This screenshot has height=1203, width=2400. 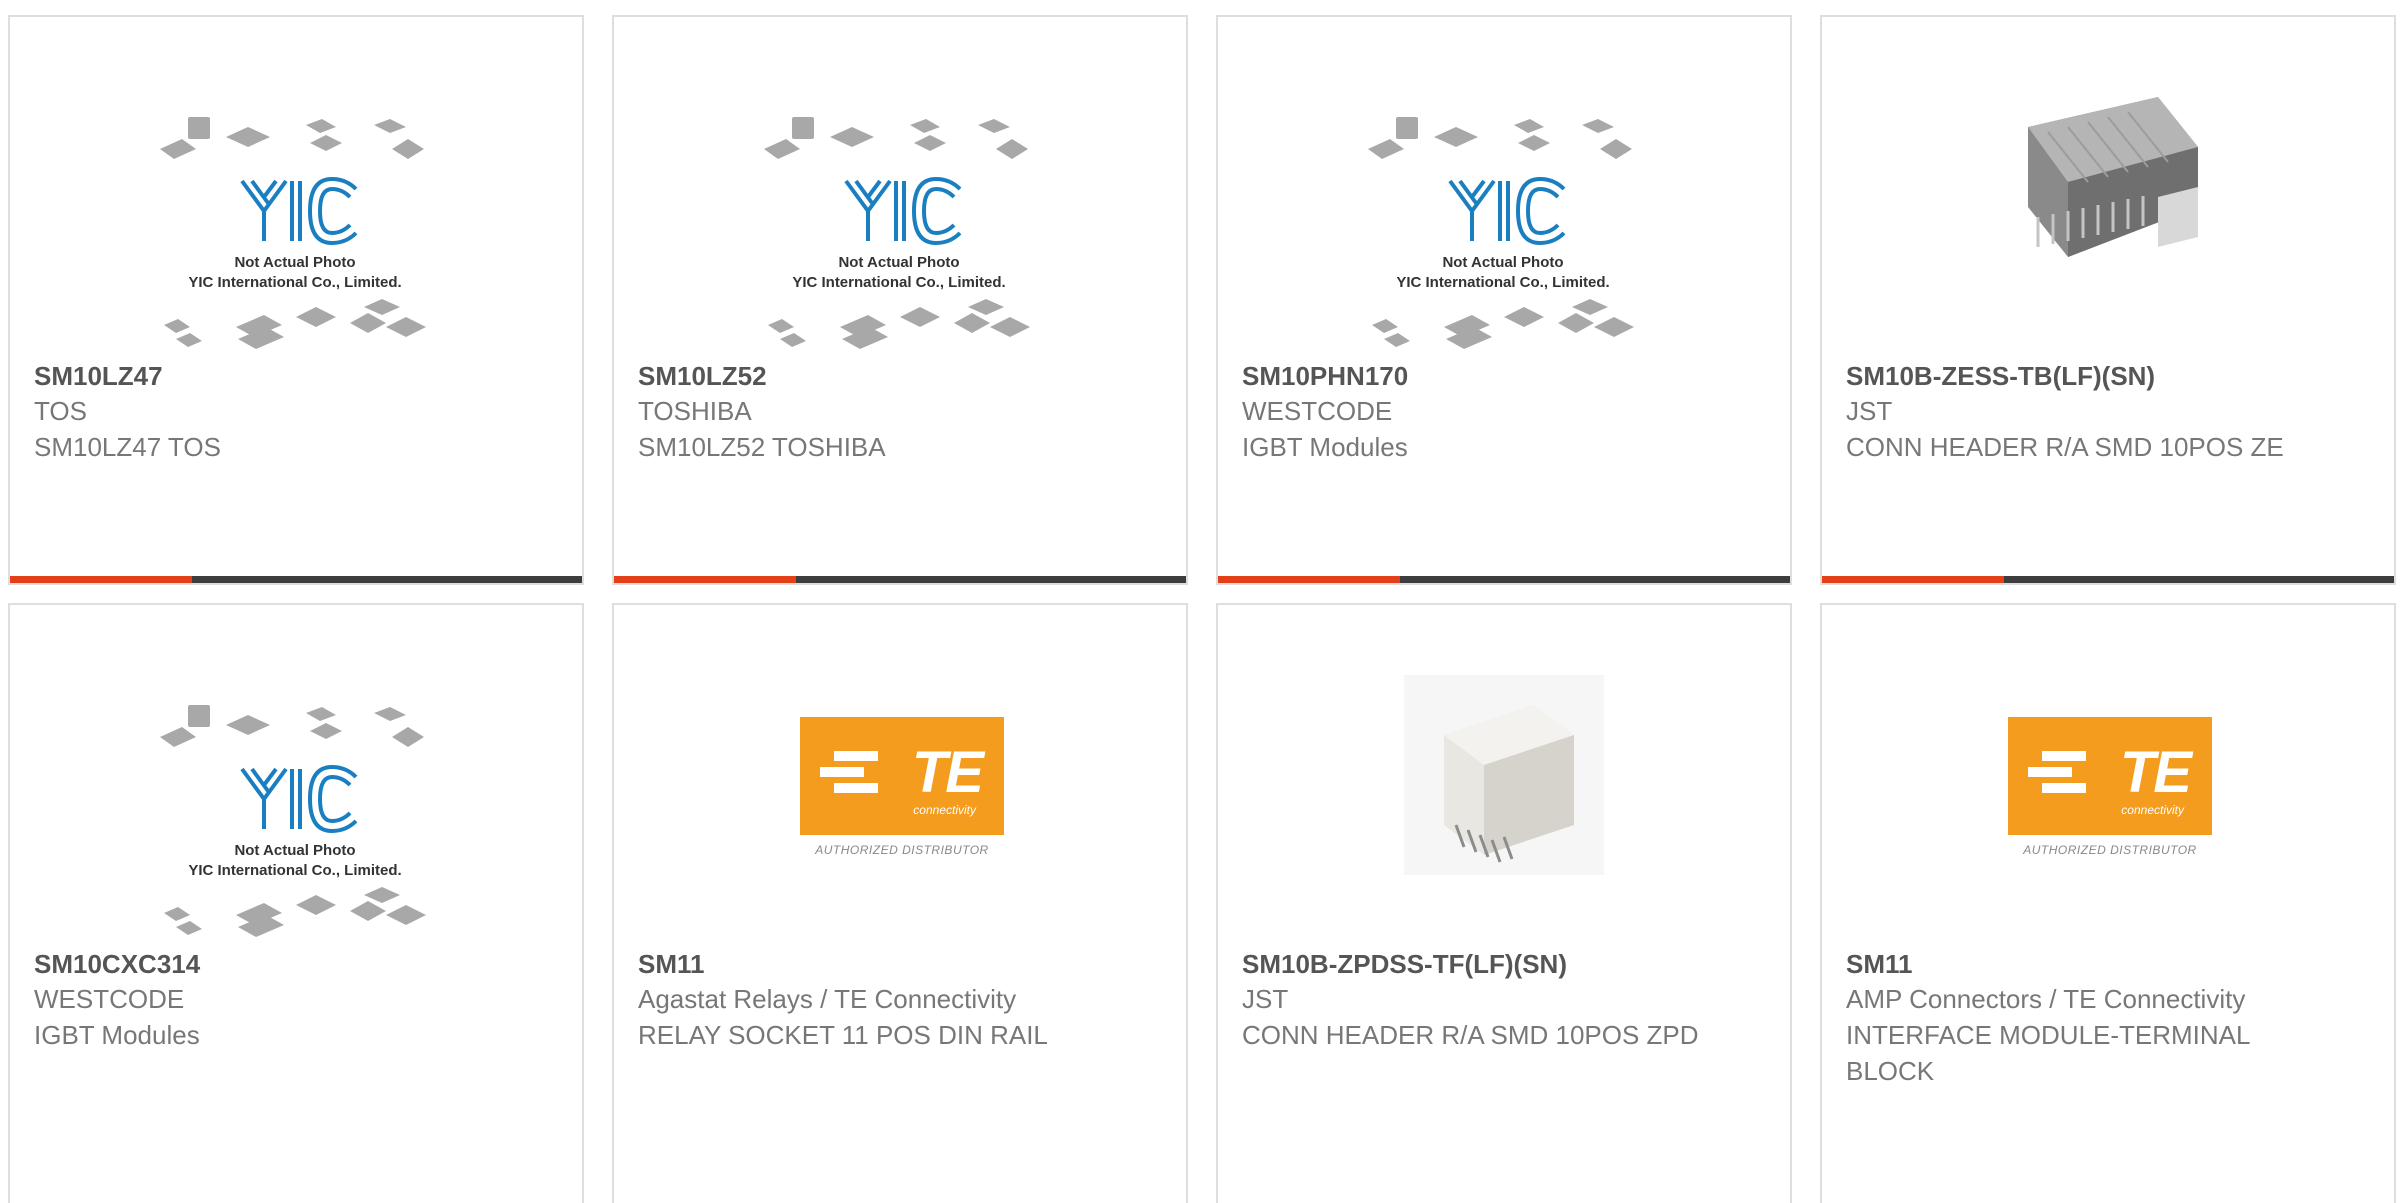 What do you see at coordinates (60, 411) in the screenshot?
I see `manufacturer: TOS` at bounding box center [60, 411].